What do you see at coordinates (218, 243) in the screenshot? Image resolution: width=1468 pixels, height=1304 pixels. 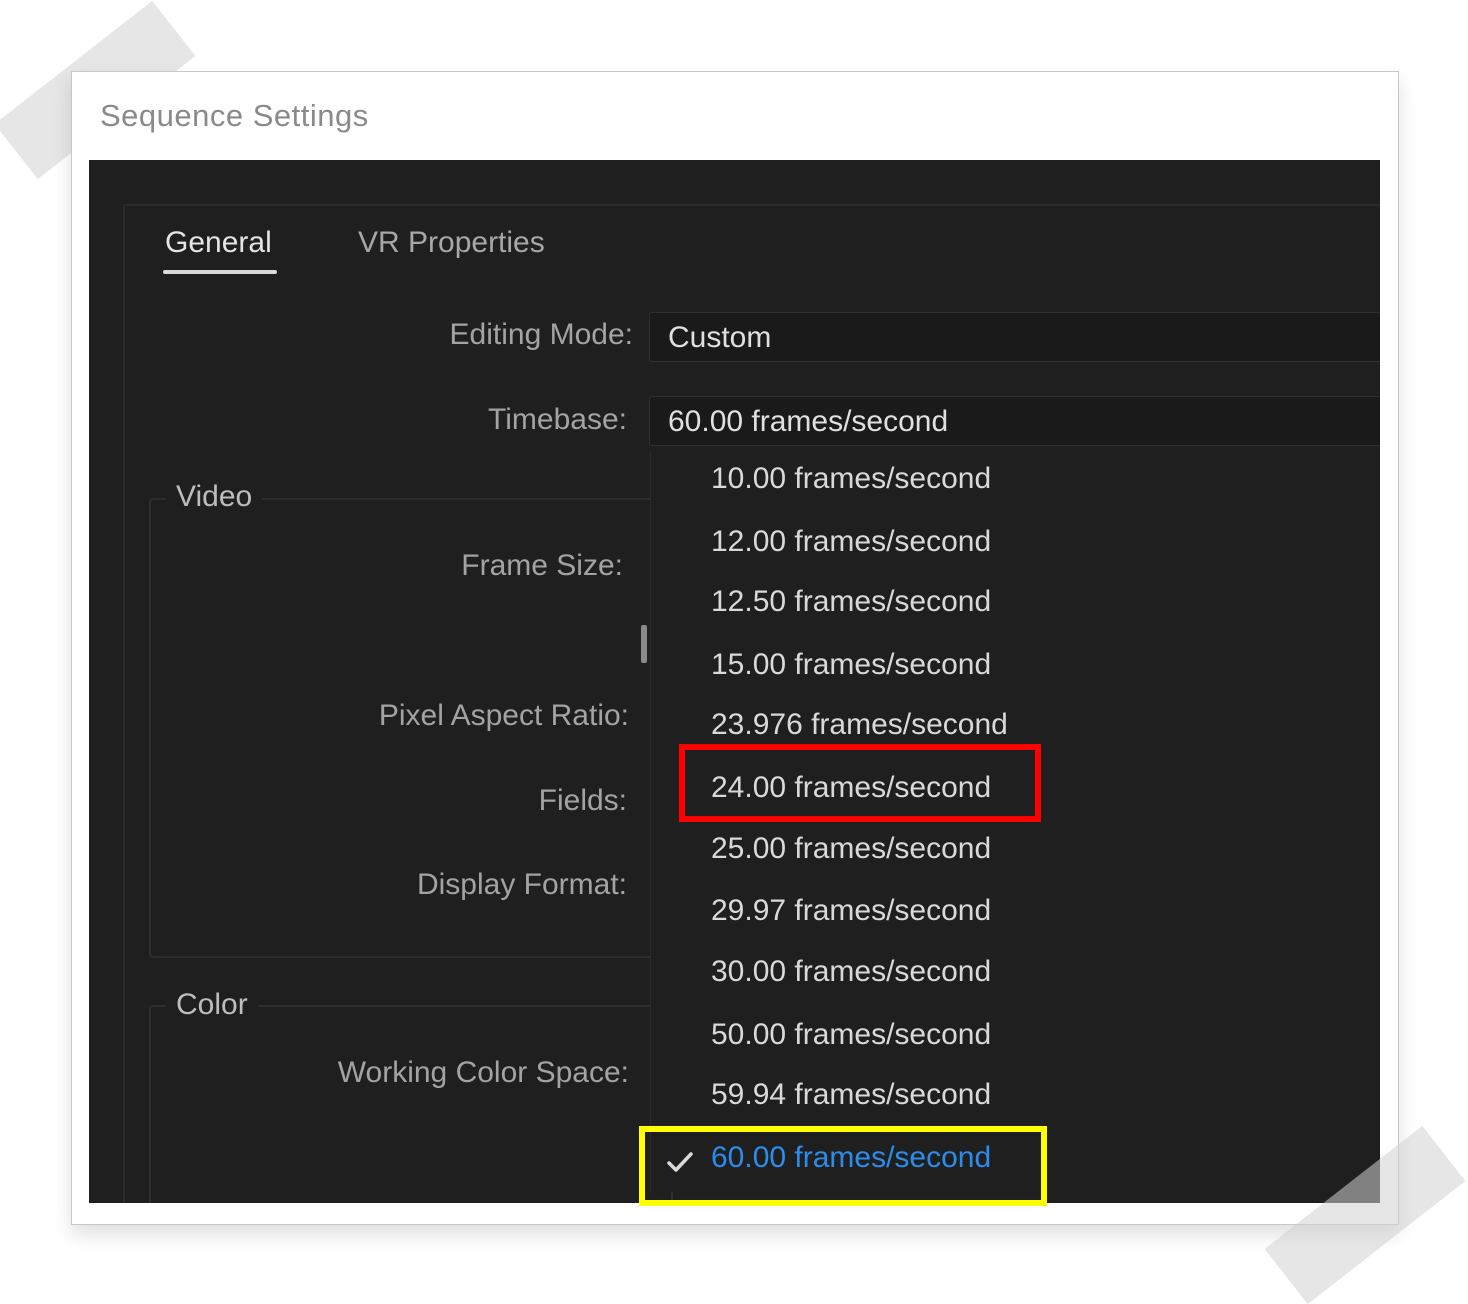 I see `tab-general: General` at bounding box center [218, 243].